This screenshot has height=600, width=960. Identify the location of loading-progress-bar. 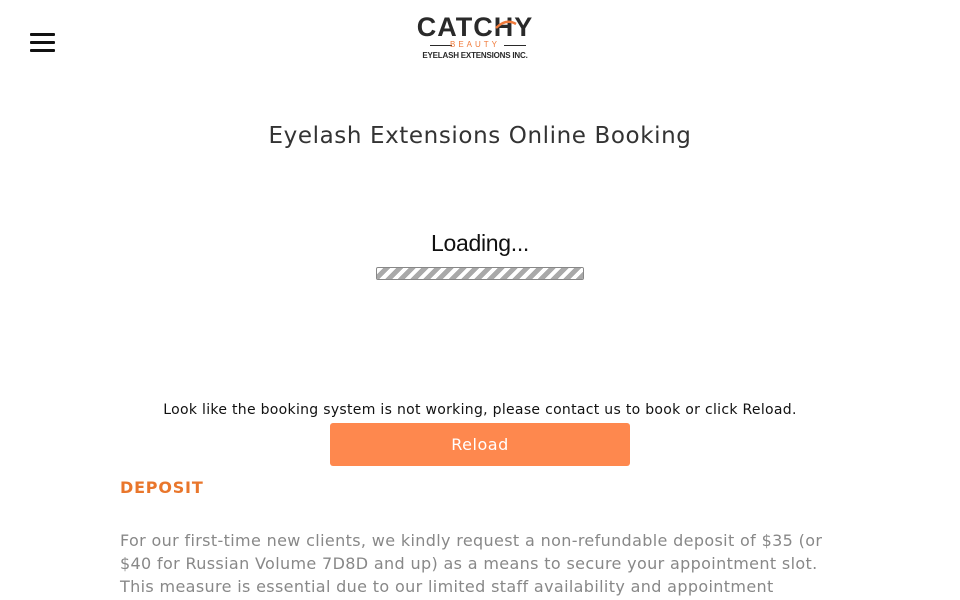
(480, 273).